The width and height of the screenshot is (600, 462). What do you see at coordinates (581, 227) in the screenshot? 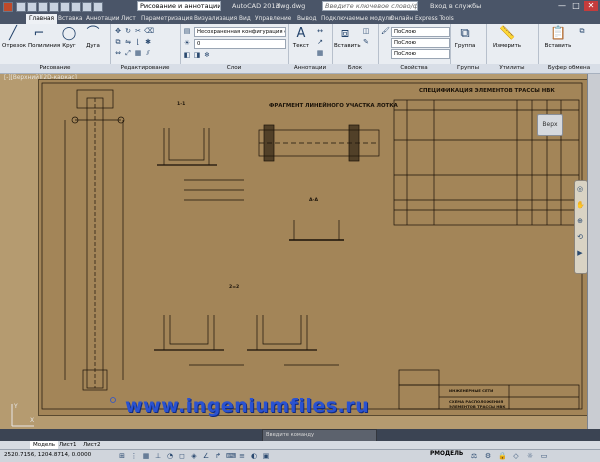
I see `navigation-bar: ◎ ✋ ⊕ ⟲ ▶` at bounding box center [581, 227].